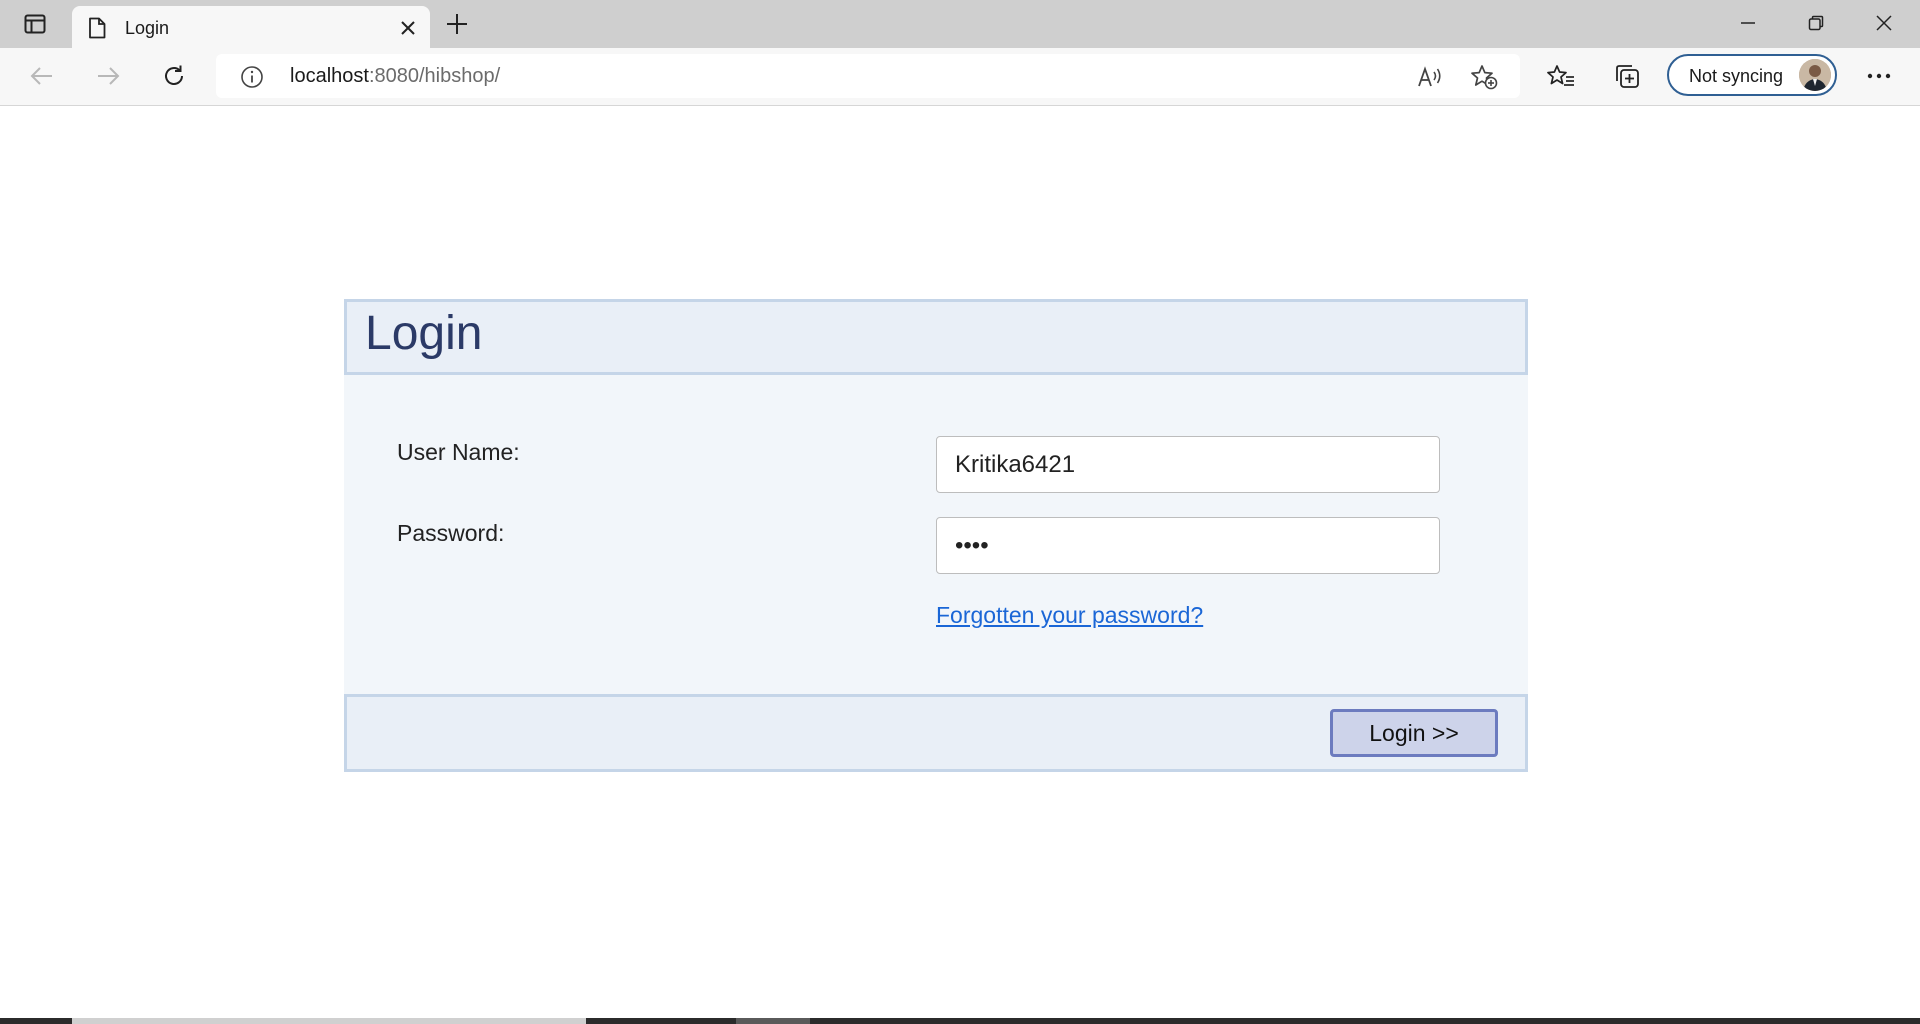  I want to click on read-aloud-icon, so click(1429, 76).